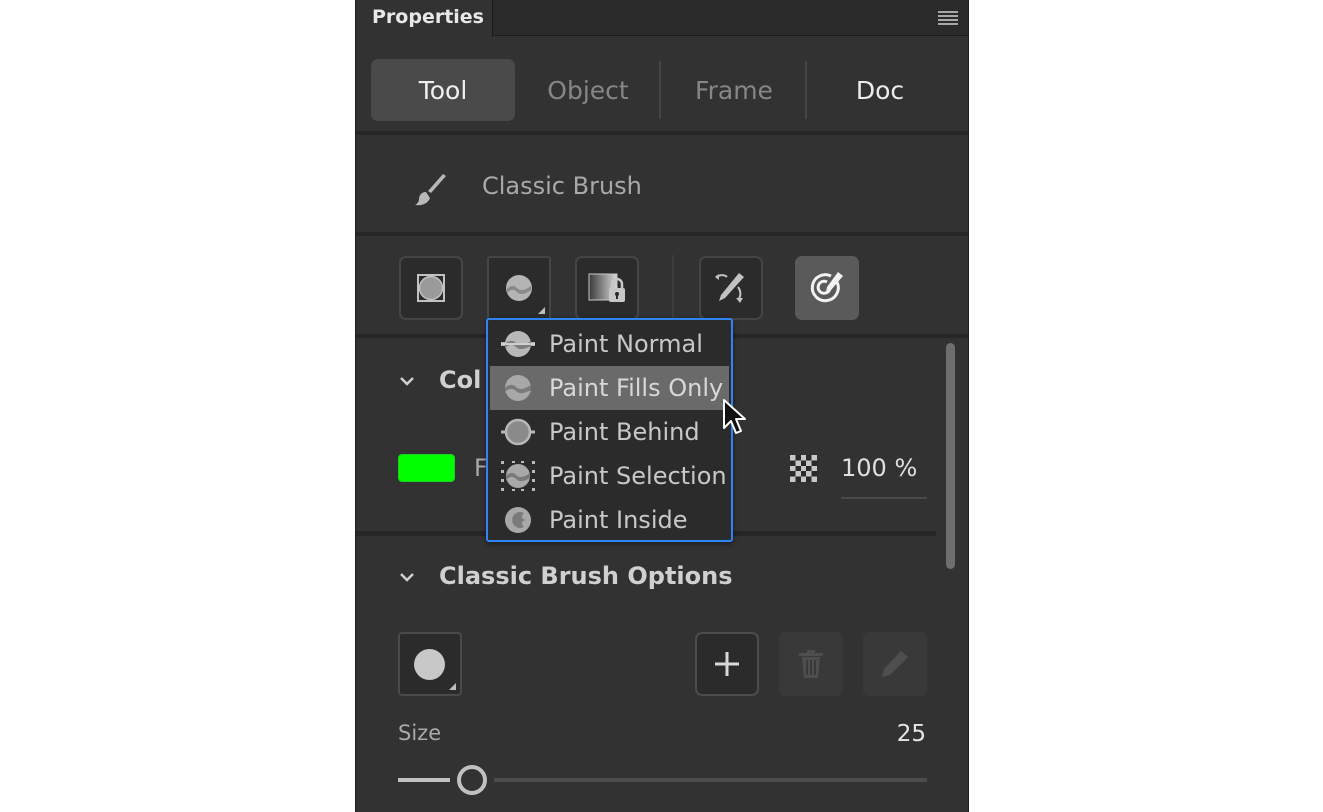  I want to click on menu-item-label: Paint Normal, so click(626, 344).